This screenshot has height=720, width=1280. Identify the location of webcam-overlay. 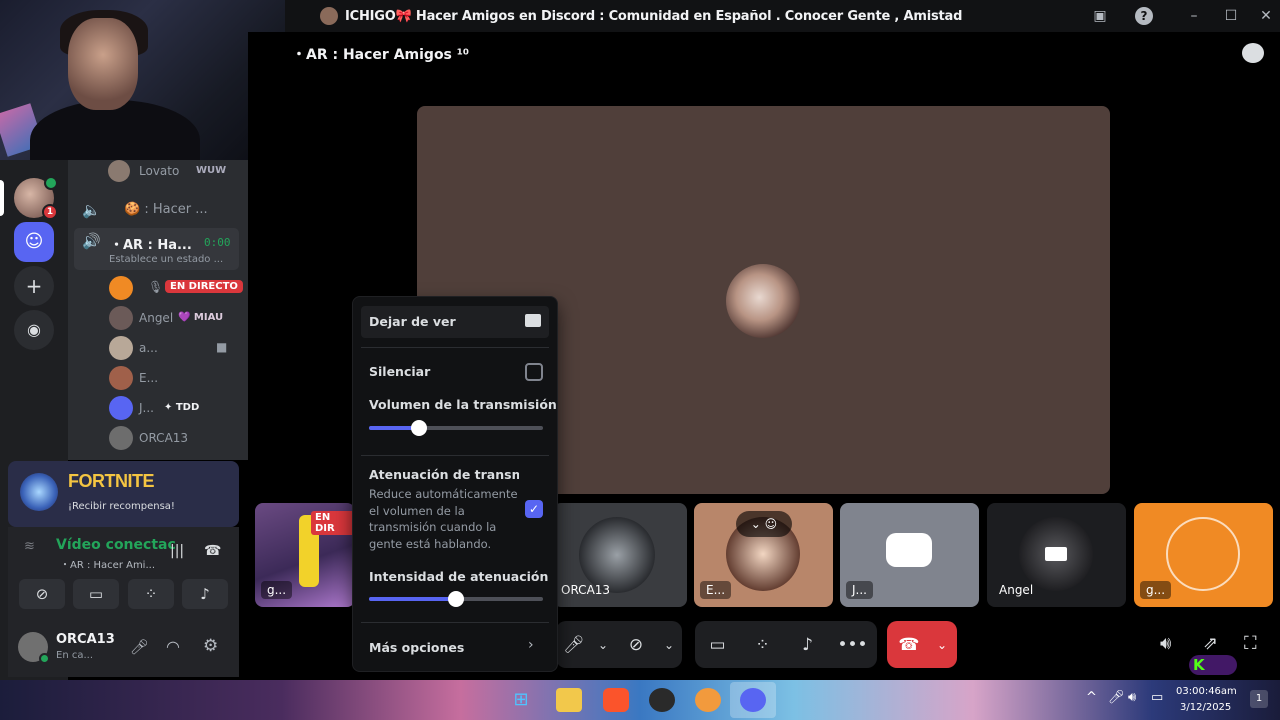
(142, 80).